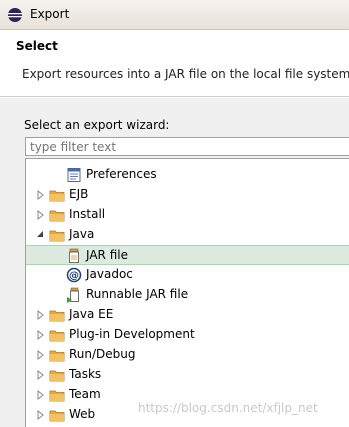 The height and width of the screenshot is (427, 349). What do you see at coordinates (79, 194) in the screenshot?
I see `tree-item-label: EJB` at bounding box center [79, 194].